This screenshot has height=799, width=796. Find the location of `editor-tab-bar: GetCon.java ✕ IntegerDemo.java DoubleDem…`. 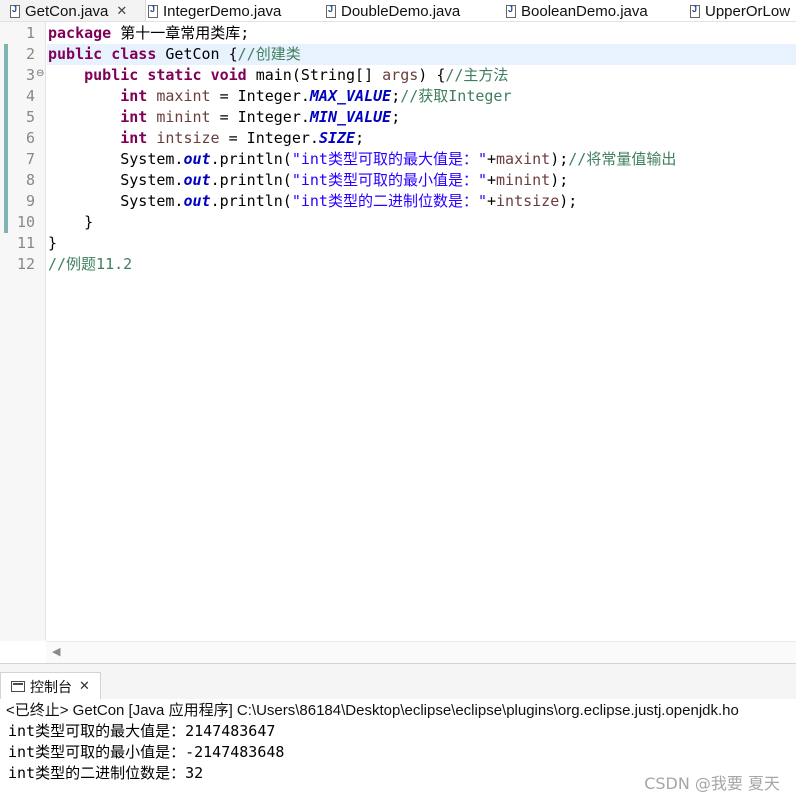

editor-tab-bar: GetCon.java ✕ IntegerDemo.java DoubleDem… is located at coordinates (398, 11).